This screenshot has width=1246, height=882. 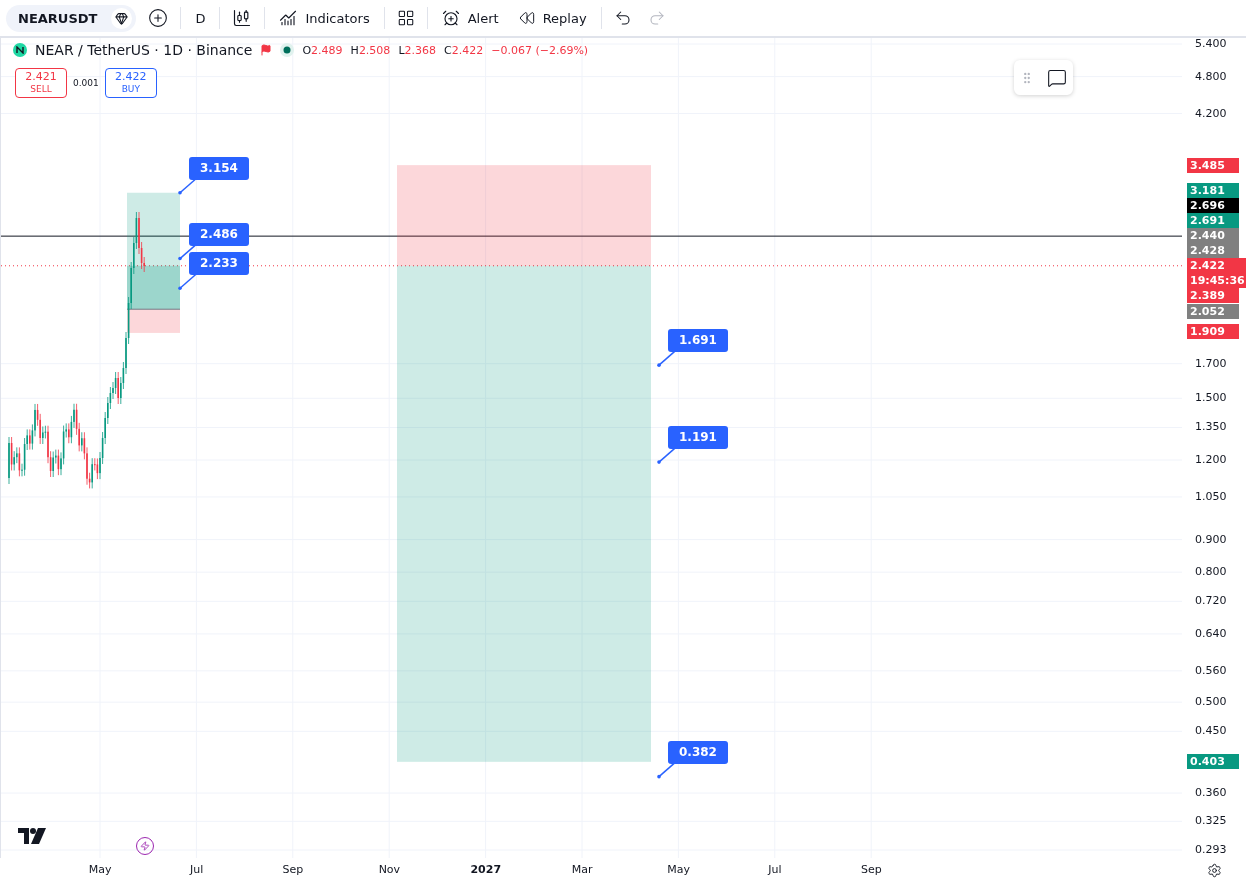 What do you see at coordinates (1211, 398) in the screenshot?
I see `price-tick: 1.500` at bounding box center [1211, 398].